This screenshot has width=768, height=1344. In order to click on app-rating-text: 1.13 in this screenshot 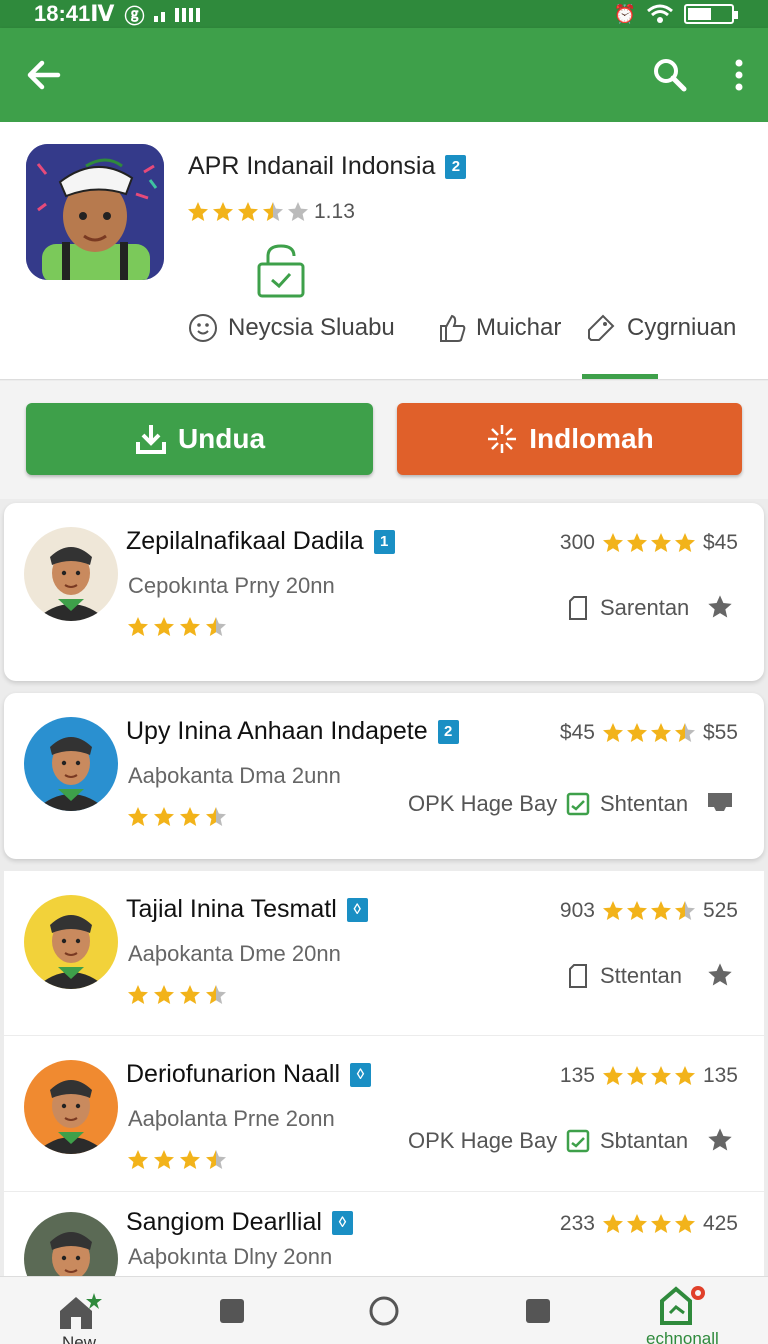, I will do `click(334, 211)`.